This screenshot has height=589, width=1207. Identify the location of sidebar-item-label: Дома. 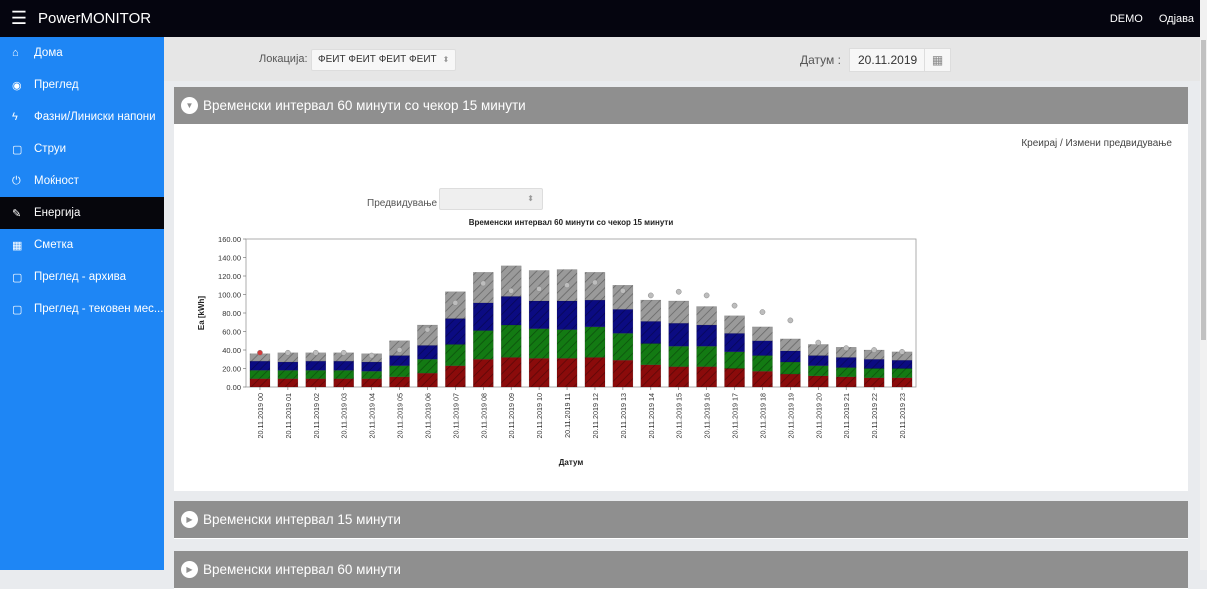
(48, 53).